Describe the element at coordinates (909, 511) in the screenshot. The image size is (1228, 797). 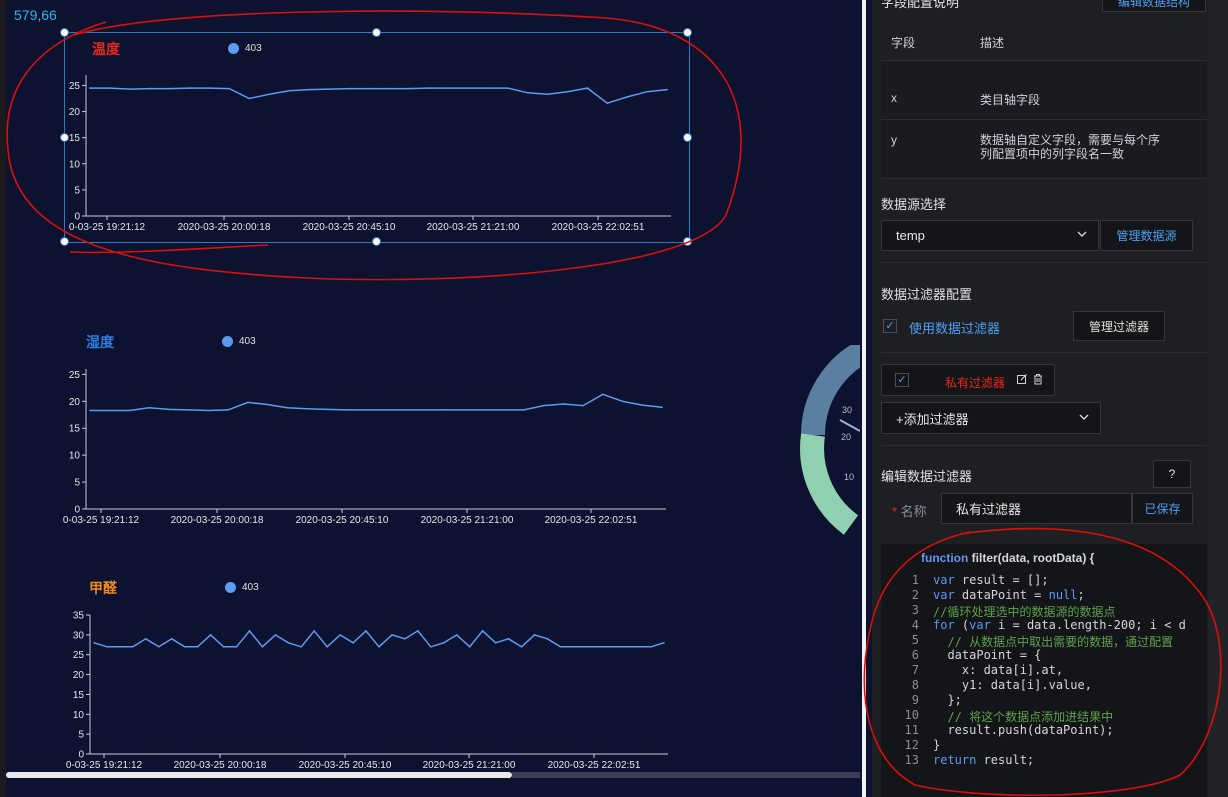
I see `name-field-label: * 名称` at that location.